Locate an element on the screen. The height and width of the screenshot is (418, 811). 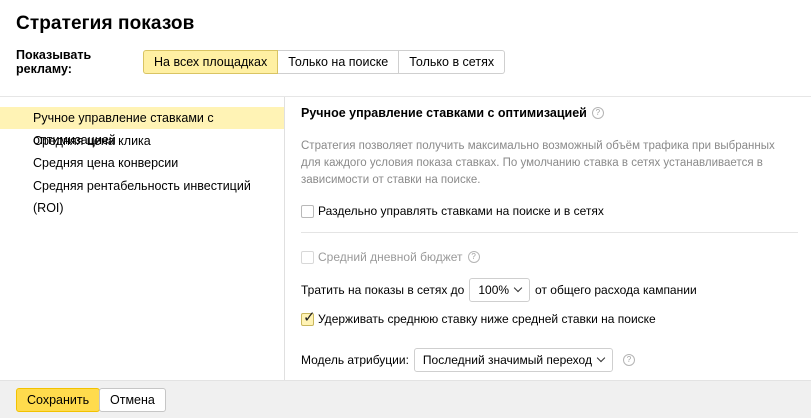
network-spend-value: 100% is located at coordinates (494, 290).